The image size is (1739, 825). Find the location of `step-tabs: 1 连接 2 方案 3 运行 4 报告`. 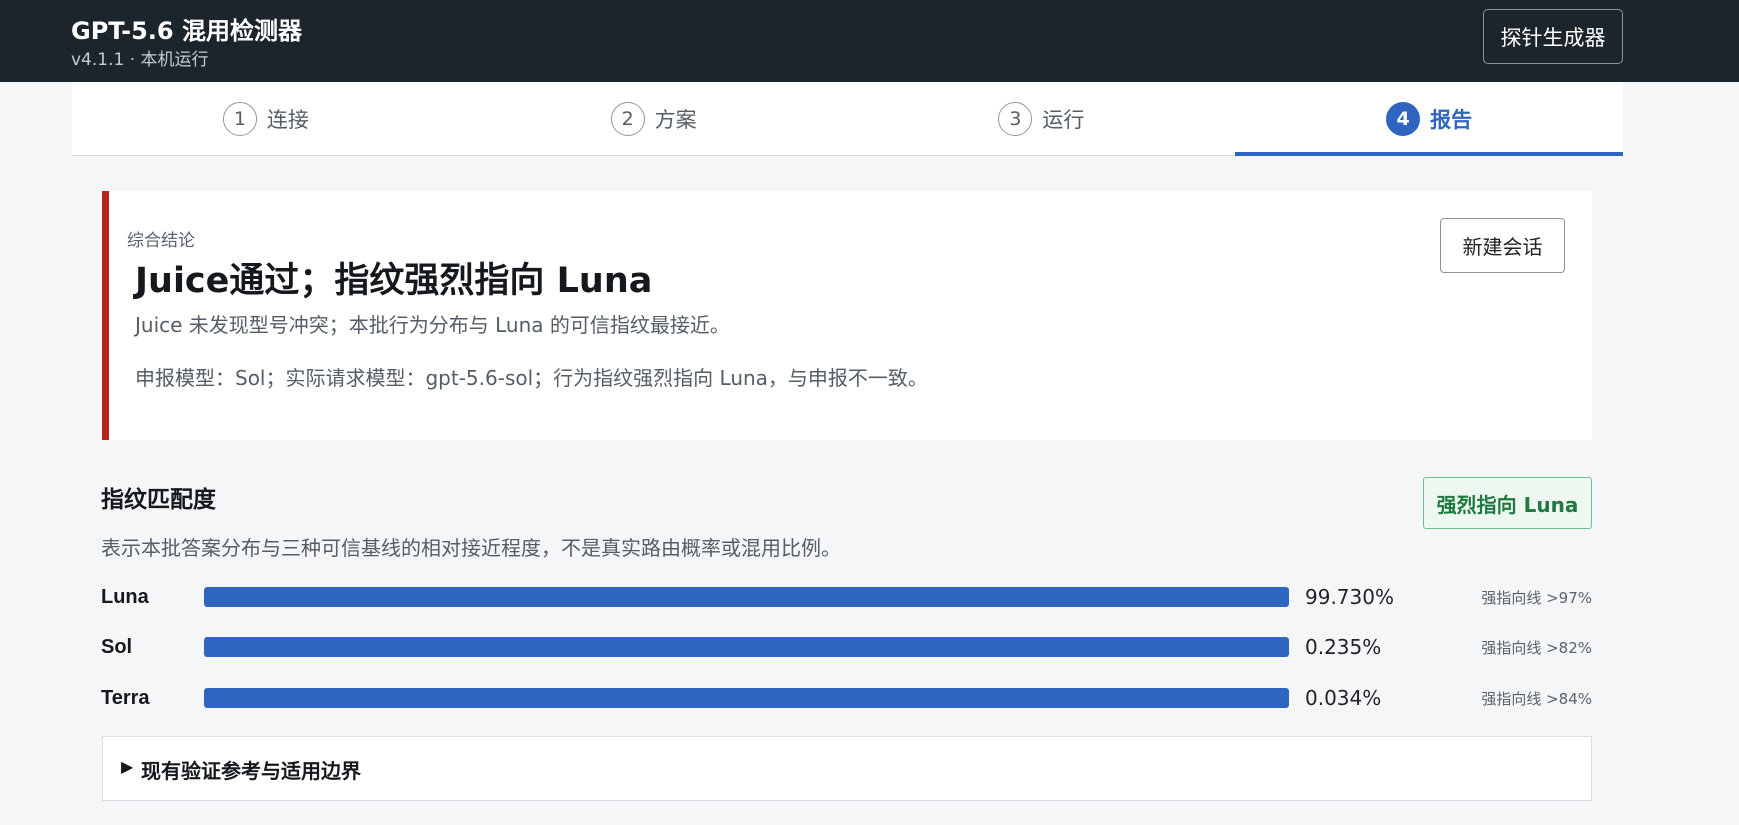

step-tabs: 1 连接 2 方案 3 运行 4 报告 is located at coordinates (847, 119).